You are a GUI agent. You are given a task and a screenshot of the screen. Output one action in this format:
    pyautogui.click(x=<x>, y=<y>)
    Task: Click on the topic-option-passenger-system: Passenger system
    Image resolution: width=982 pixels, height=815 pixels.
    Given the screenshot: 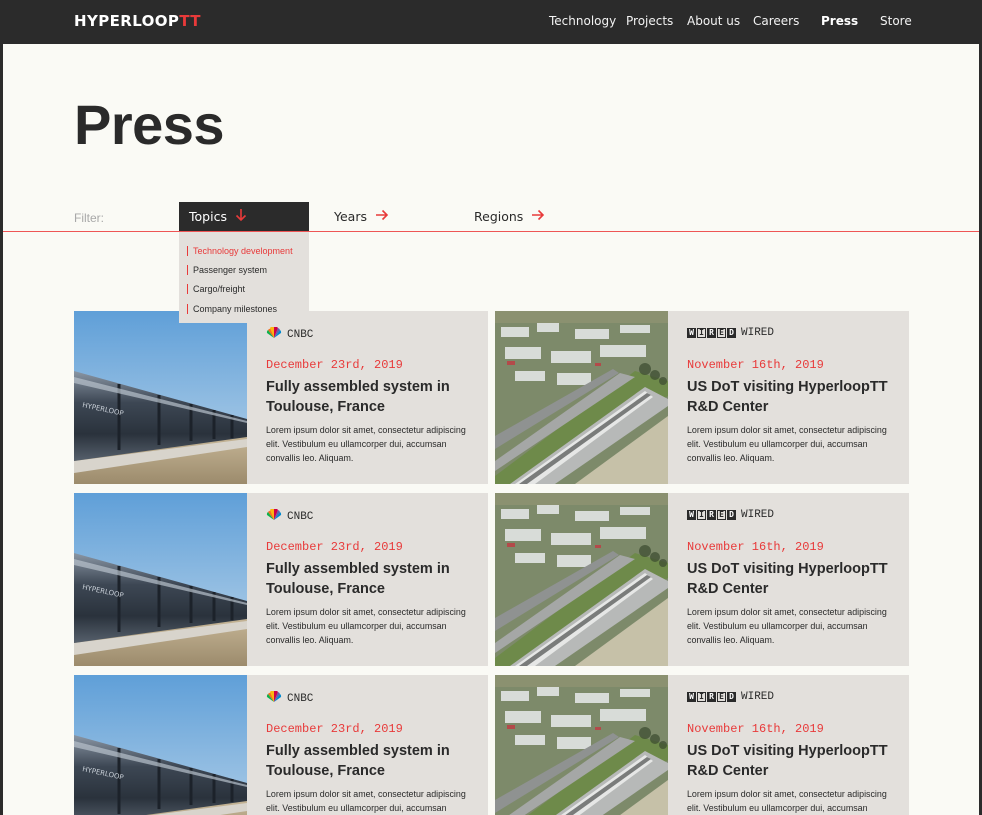 What is the action you would take?
    pyautogui.click(x=227, y=270)
    